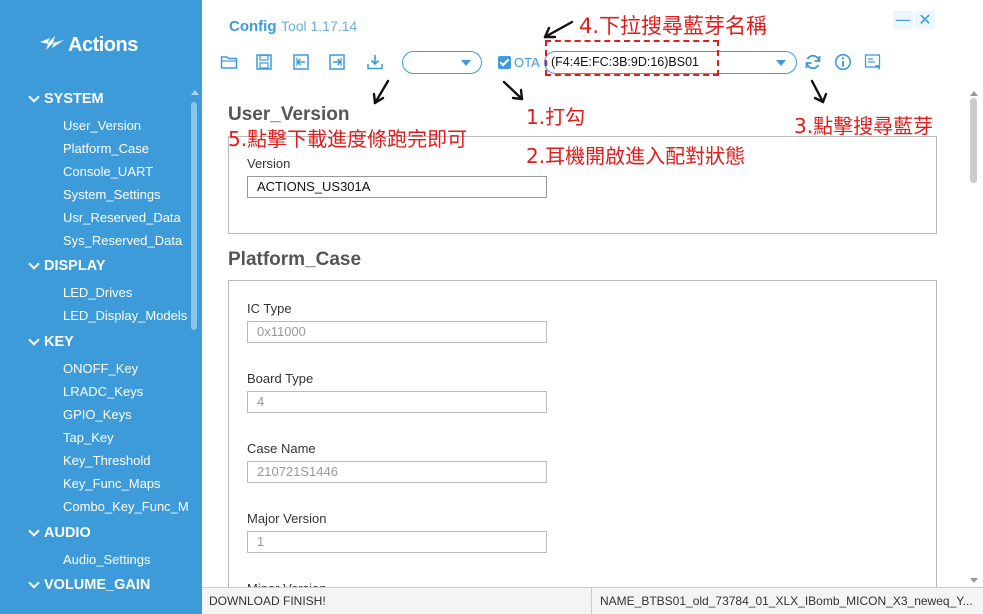 The width and height of the screenshot is (983, 614). Describe the element at coordinates (819, 91) in the screenshot. I see `arrow-step3` at that location.